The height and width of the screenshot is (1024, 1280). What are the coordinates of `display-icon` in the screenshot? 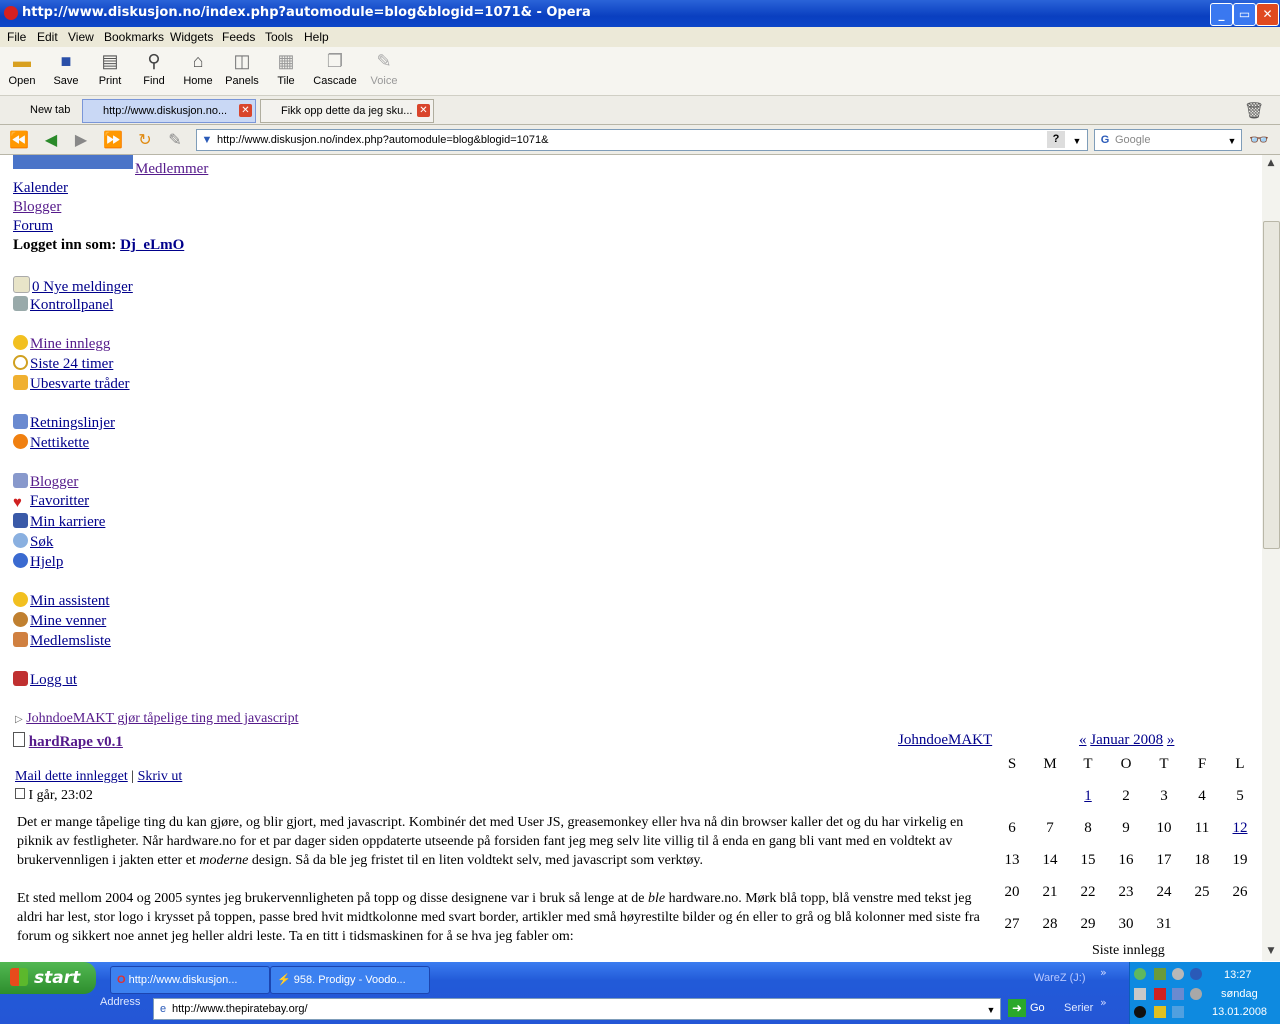 It's located at (1178, 994).